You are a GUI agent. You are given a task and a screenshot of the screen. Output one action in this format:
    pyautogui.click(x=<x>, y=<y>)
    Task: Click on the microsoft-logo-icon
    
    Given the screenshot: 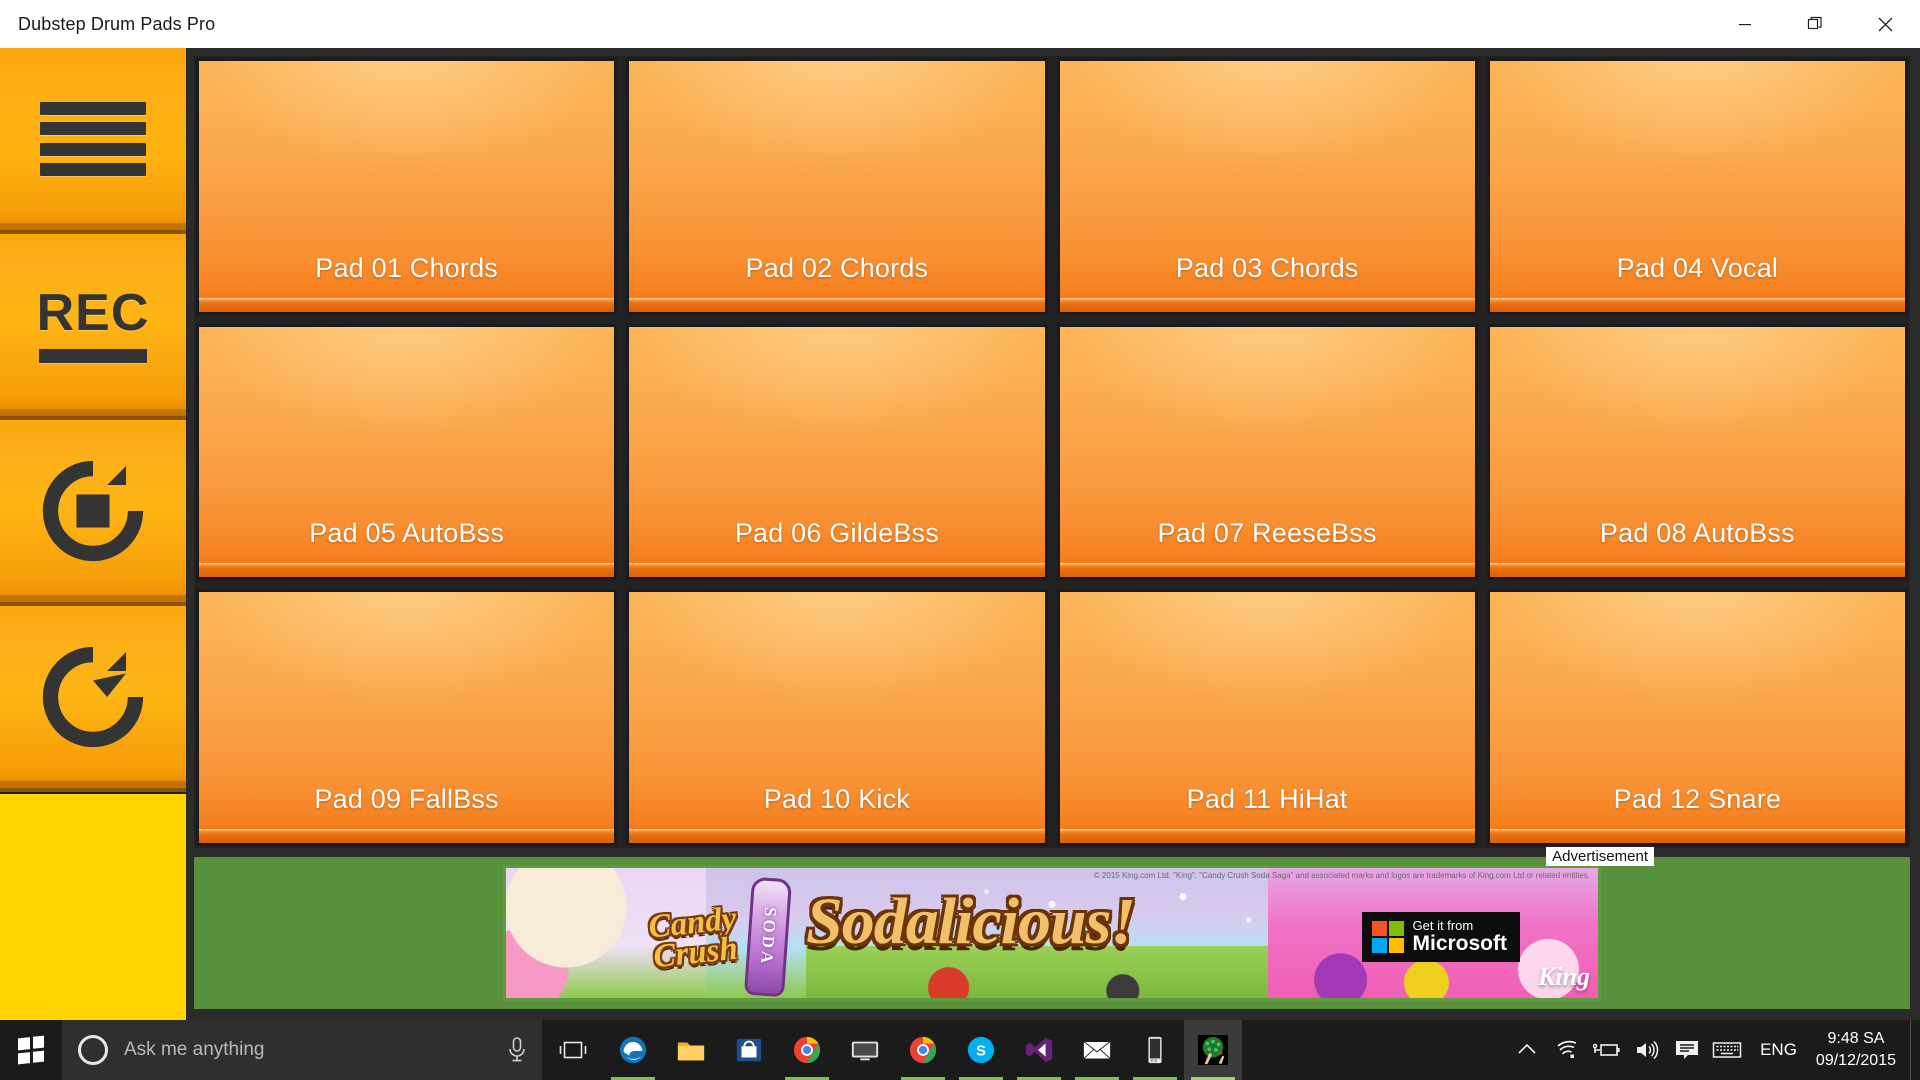 What is the action you would take?
    pyautogui.click(x=1387, y=936)
    